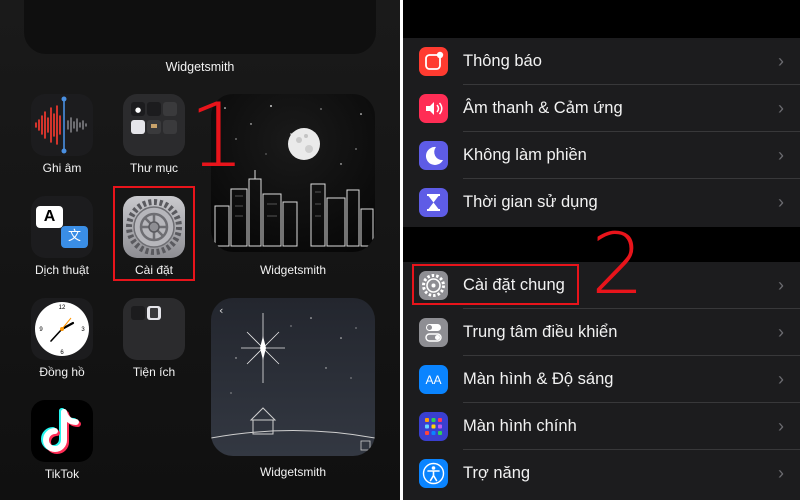 Image resolution: width=800 pixels, height=500 pixels. What do you see at coordinates (154, 233) in the screenshot?
I see `highlight-settings-app` at bounding box center [154, 233].